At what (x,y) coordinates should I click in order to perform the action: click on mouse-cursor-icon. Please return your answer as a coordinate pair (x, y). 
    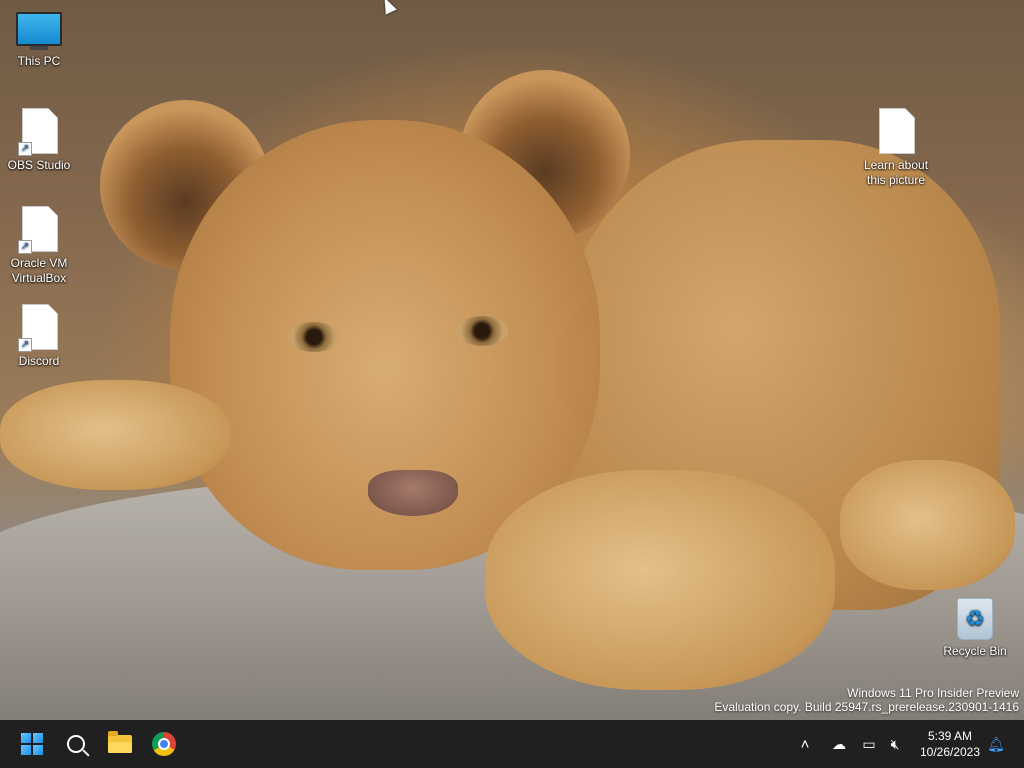
    Looking at the image, I should click on (388, 7).